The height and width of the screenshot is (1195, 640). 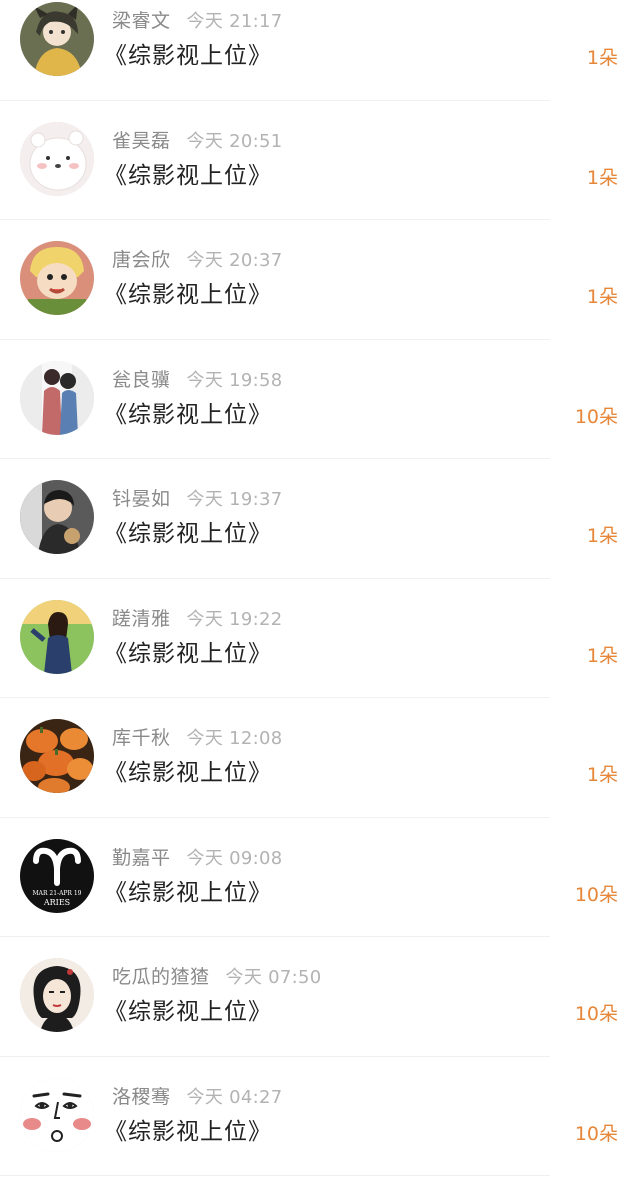 I want to click on girl-photo-icon, so click(x=57, y=637).